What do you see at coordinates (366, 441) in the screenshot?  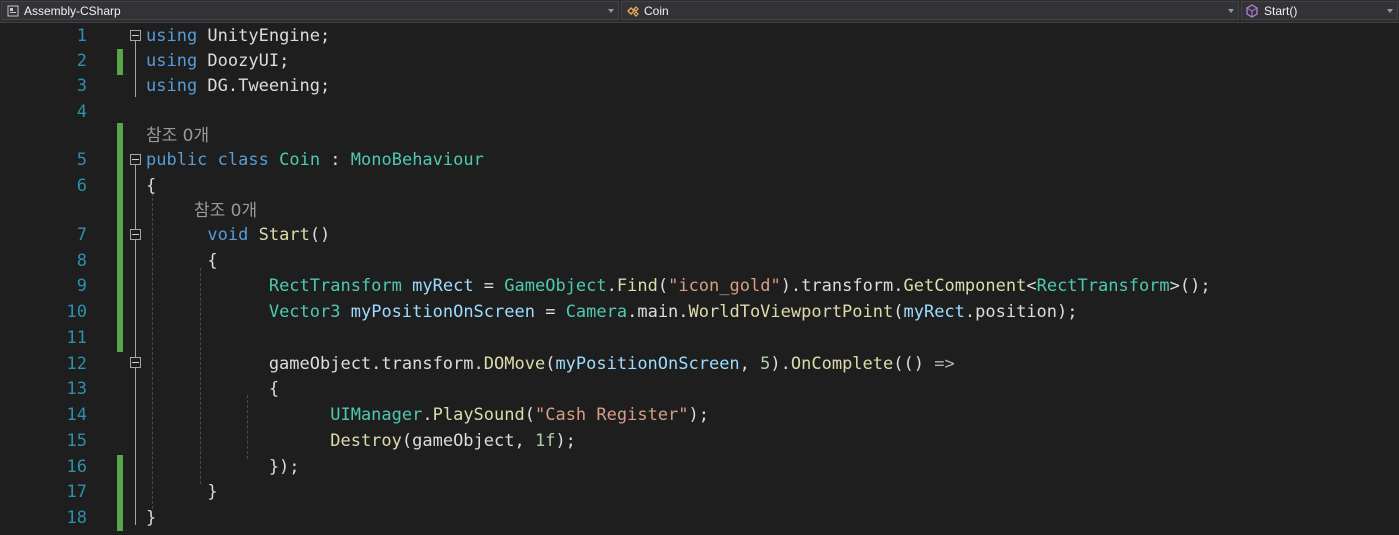 I see `code-token: Destroy` at bounding box center [366, 441].